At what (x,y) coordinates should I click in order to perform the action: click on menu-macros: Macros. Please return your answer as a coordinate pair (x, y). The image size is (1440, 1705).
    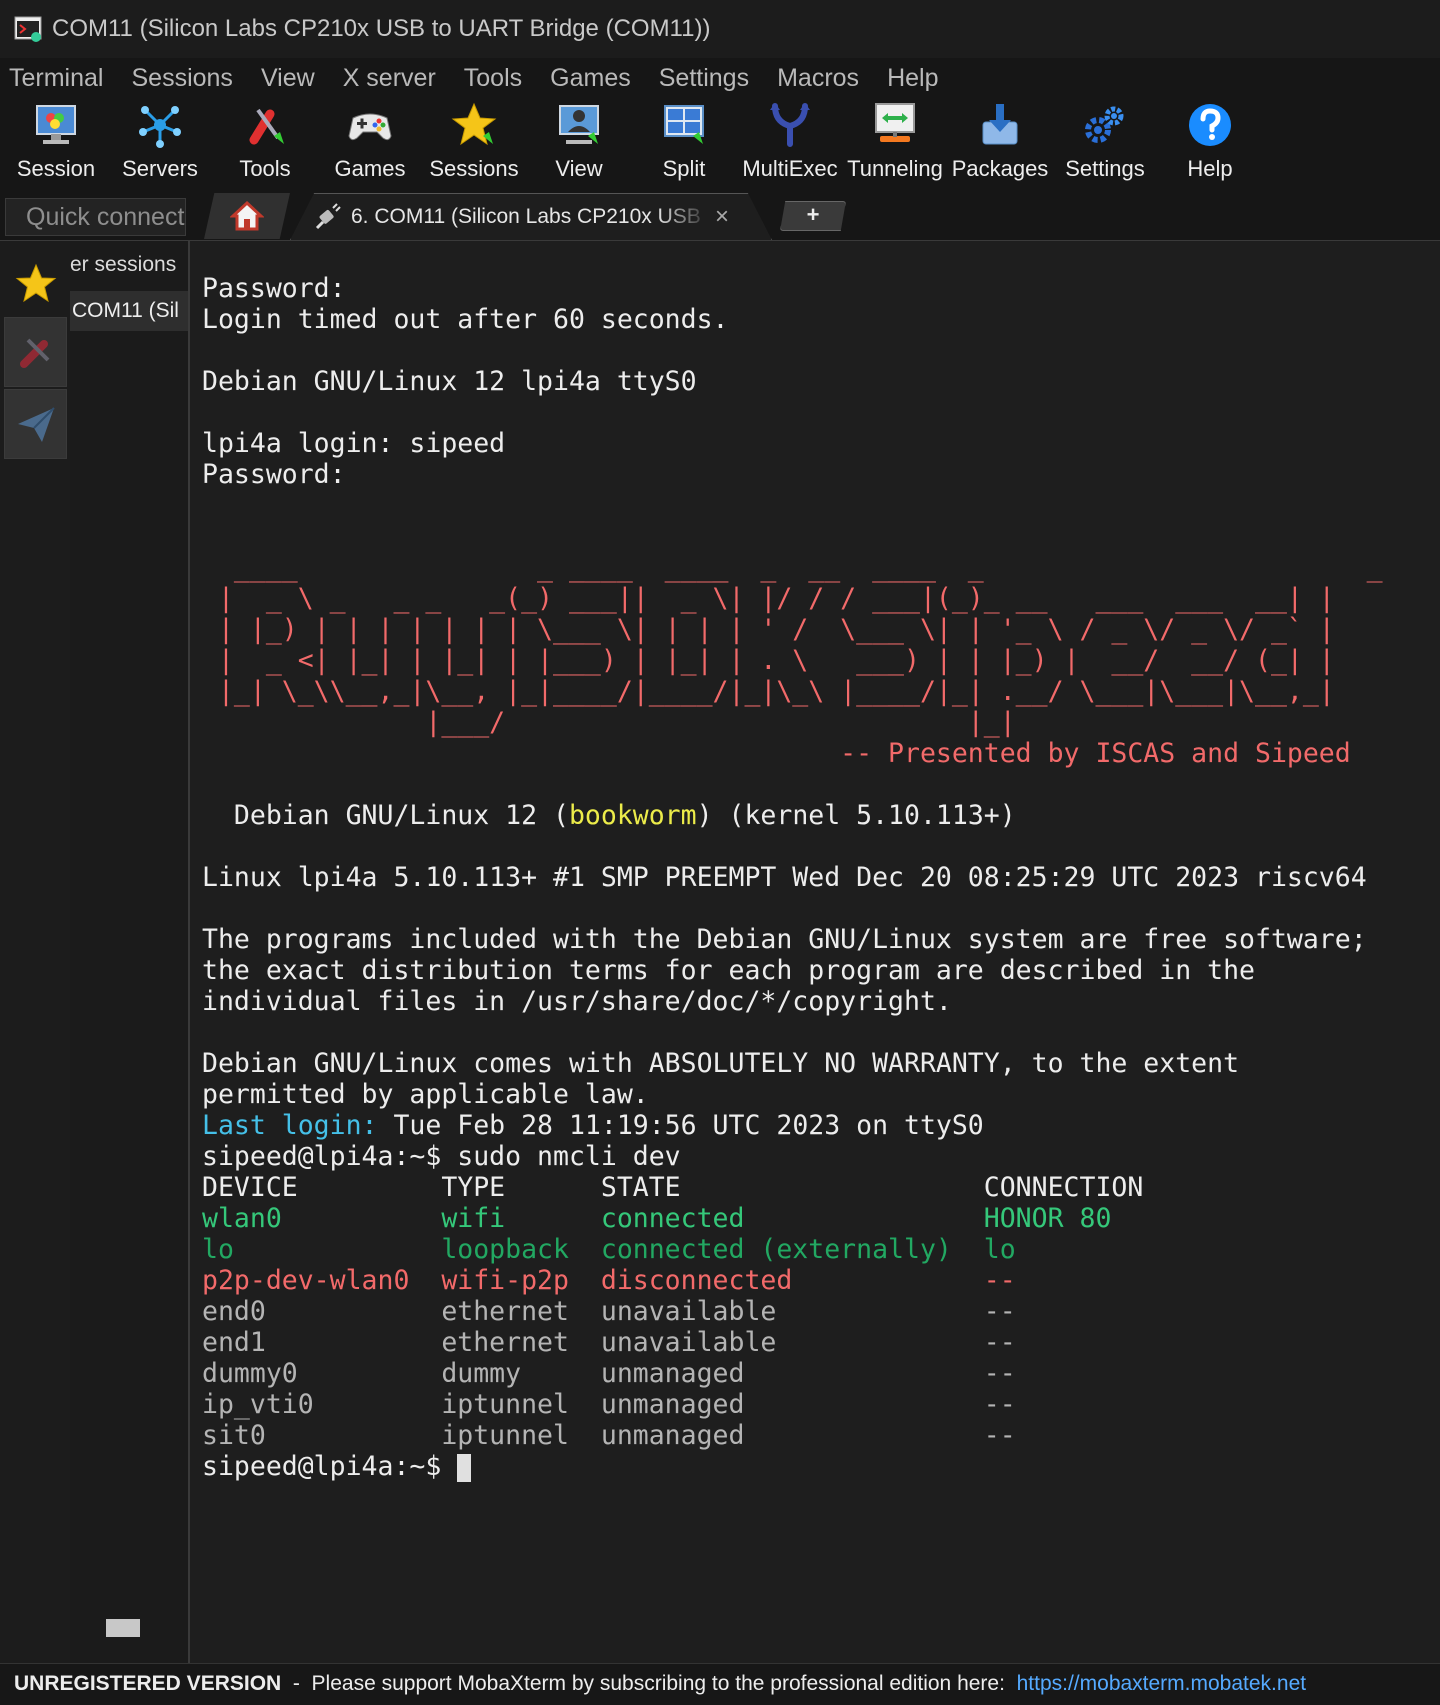
    Looking at the image, I should click on (818, 78).